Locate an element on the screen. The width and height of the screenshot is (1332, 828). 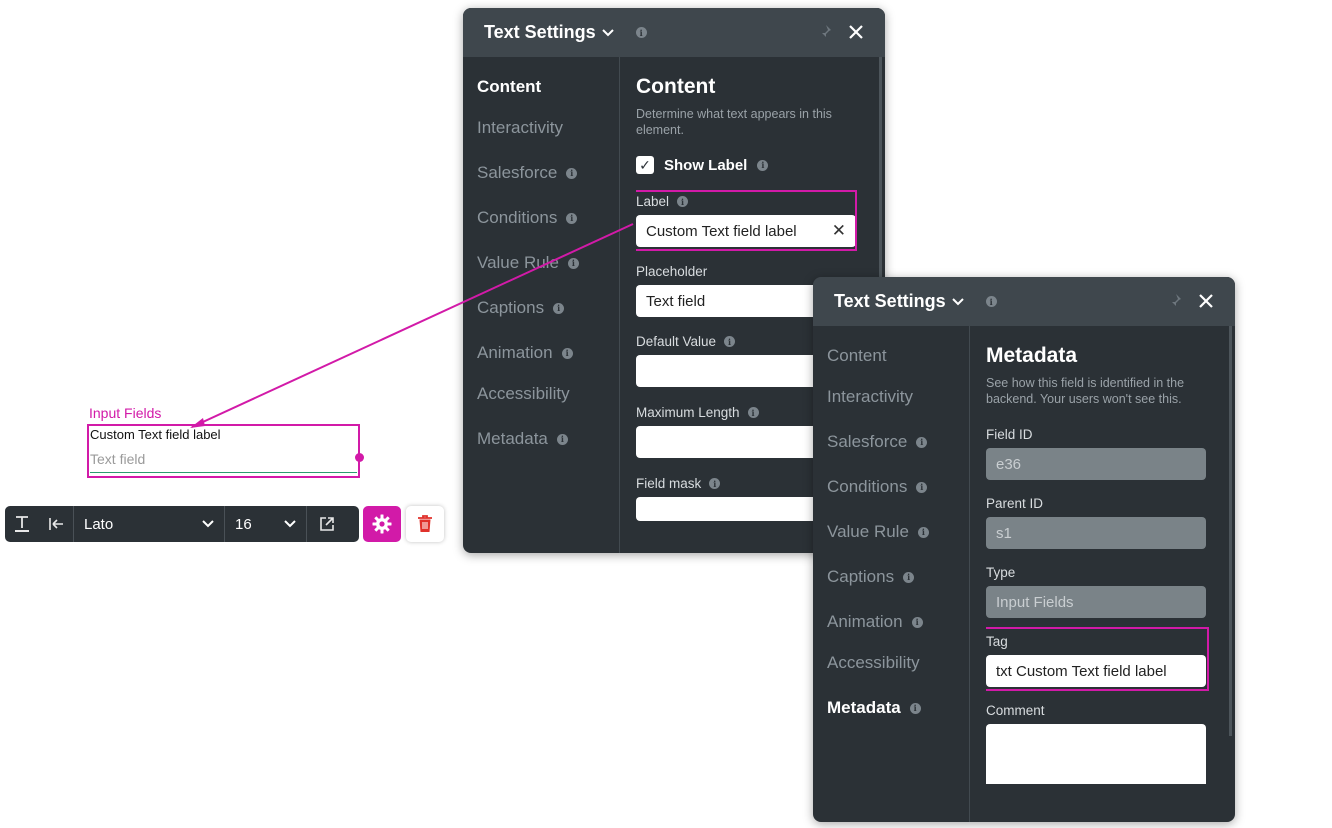
show-label-checkbox: ✓ Show Label i is located at coordinates (702, 165).